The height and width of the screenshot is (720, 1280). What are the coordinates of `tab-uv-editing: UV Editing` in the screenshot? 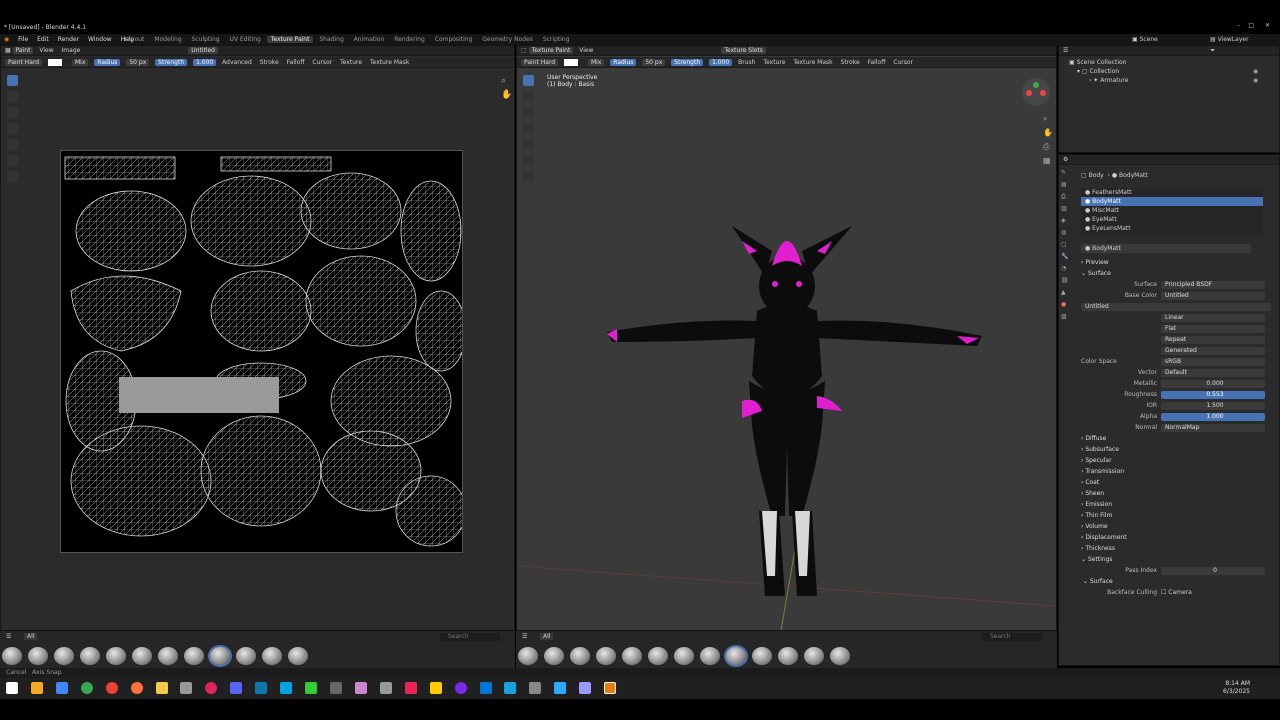 It's located at (245, 39).